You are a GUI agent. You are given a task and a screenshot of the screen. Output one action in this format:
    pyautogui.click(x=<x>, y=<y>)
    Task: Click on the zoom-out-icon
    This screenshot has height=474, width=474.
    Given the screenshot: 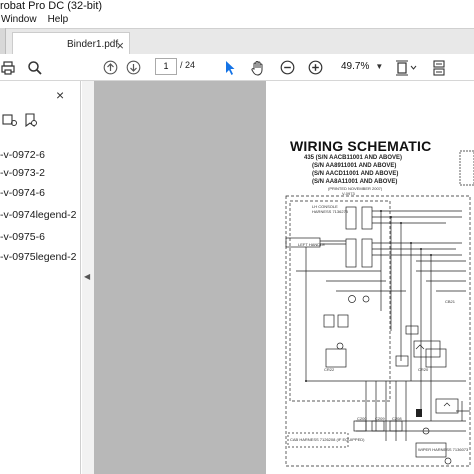 What is the action you would take?
    pyautogui.click(x=287, y=67)
    